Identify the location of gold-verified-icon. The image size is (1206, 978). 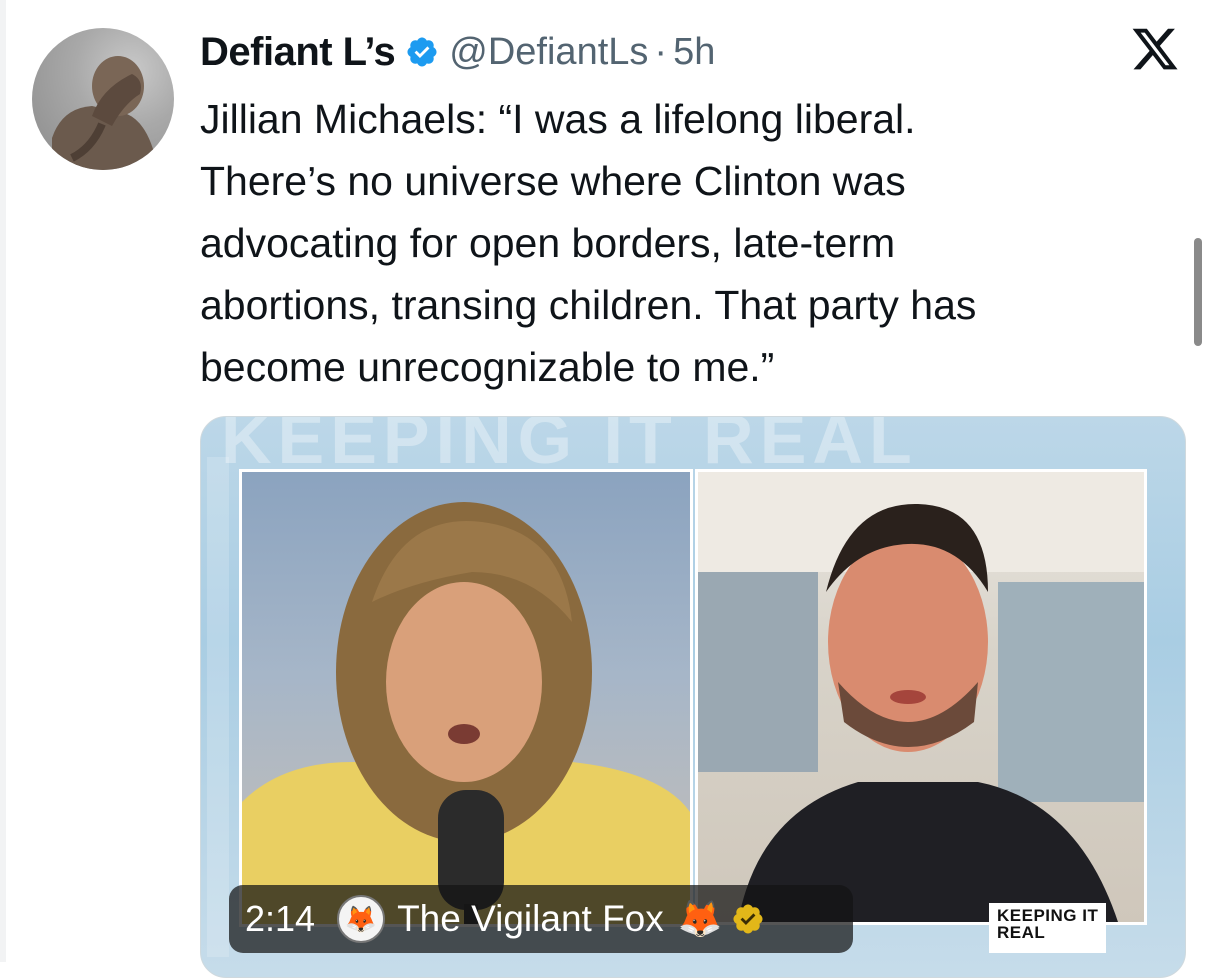
(748, 919).